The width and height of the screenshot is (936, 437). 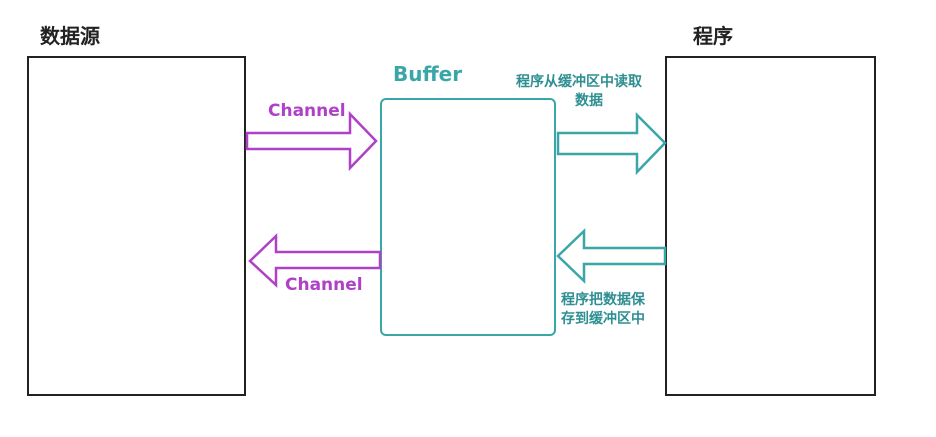 I want to click on read-arrow, so click(x=611, y=143).